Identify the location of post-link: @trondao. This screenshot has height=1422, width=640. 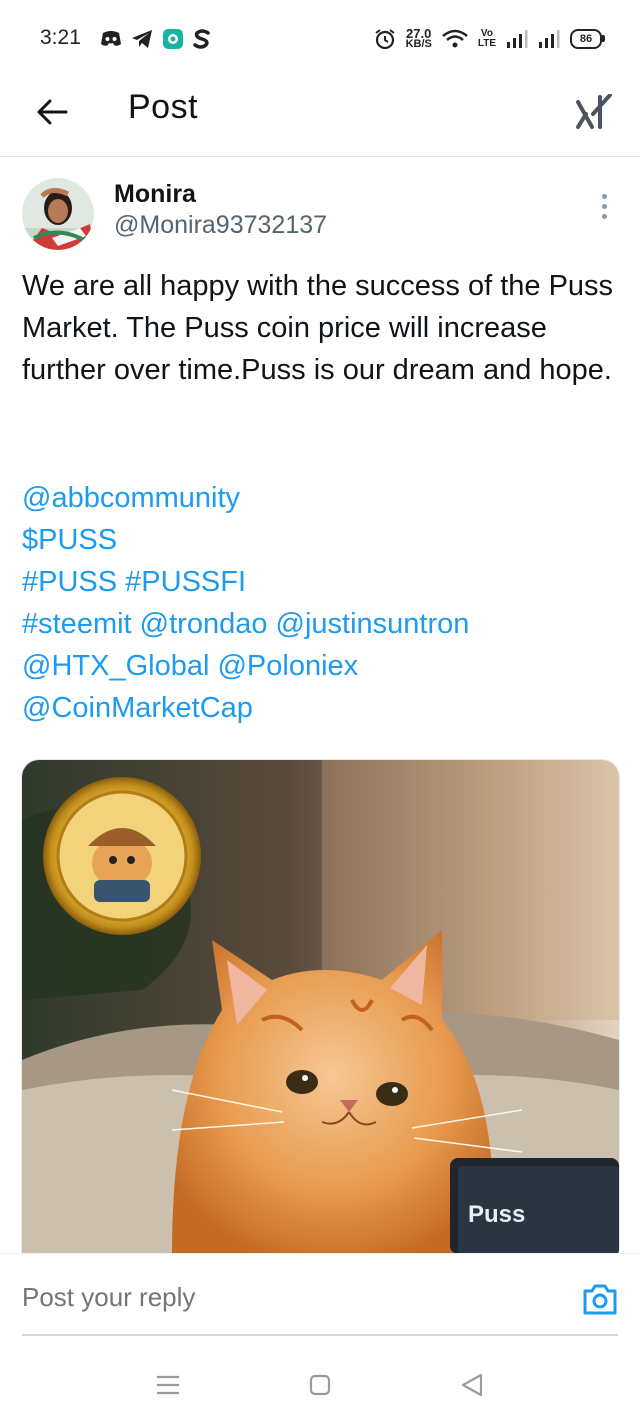
(204, 624).